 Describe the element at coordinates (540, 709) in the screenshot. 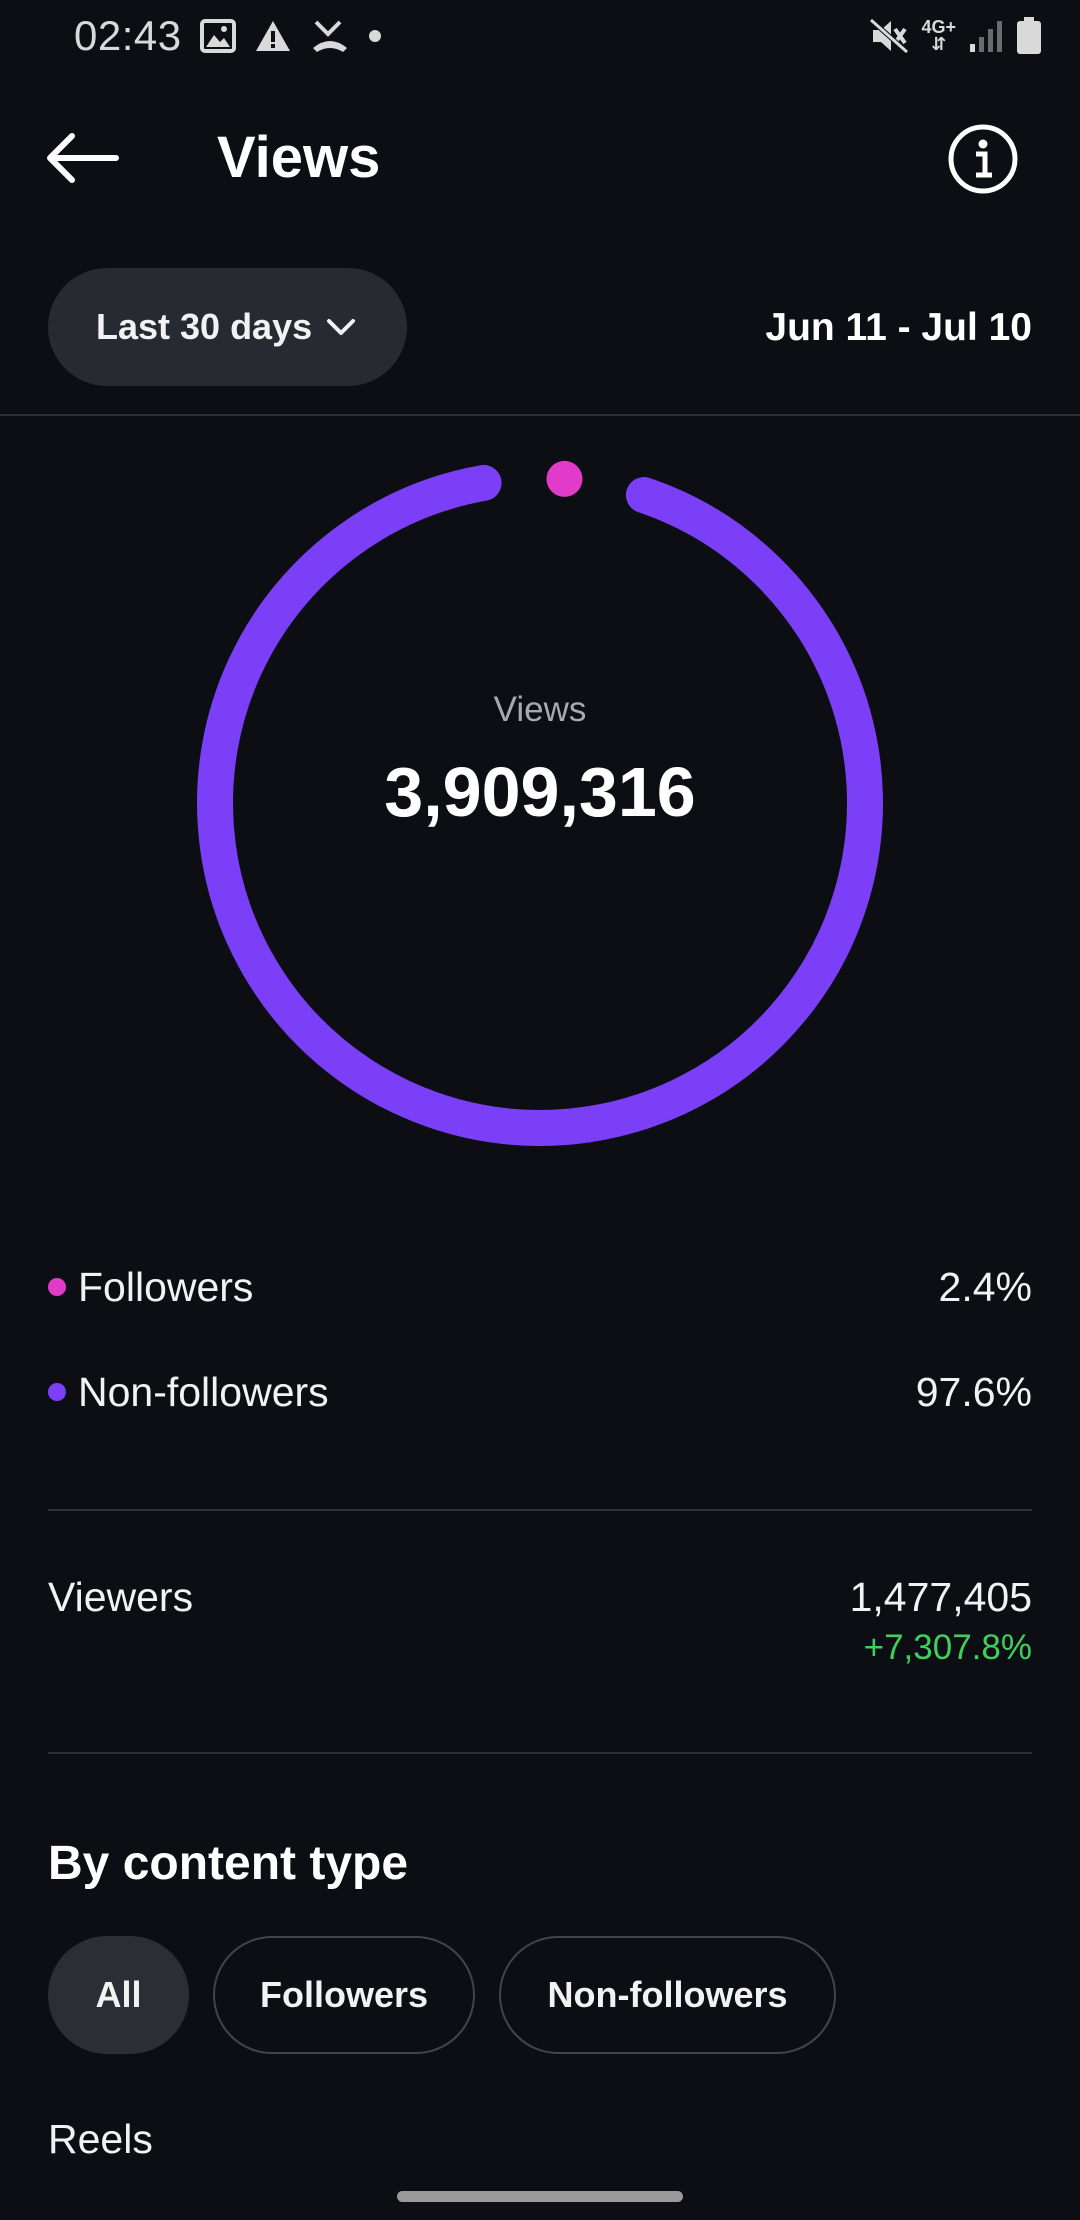

I see `donut-center-label: Views` at that location.